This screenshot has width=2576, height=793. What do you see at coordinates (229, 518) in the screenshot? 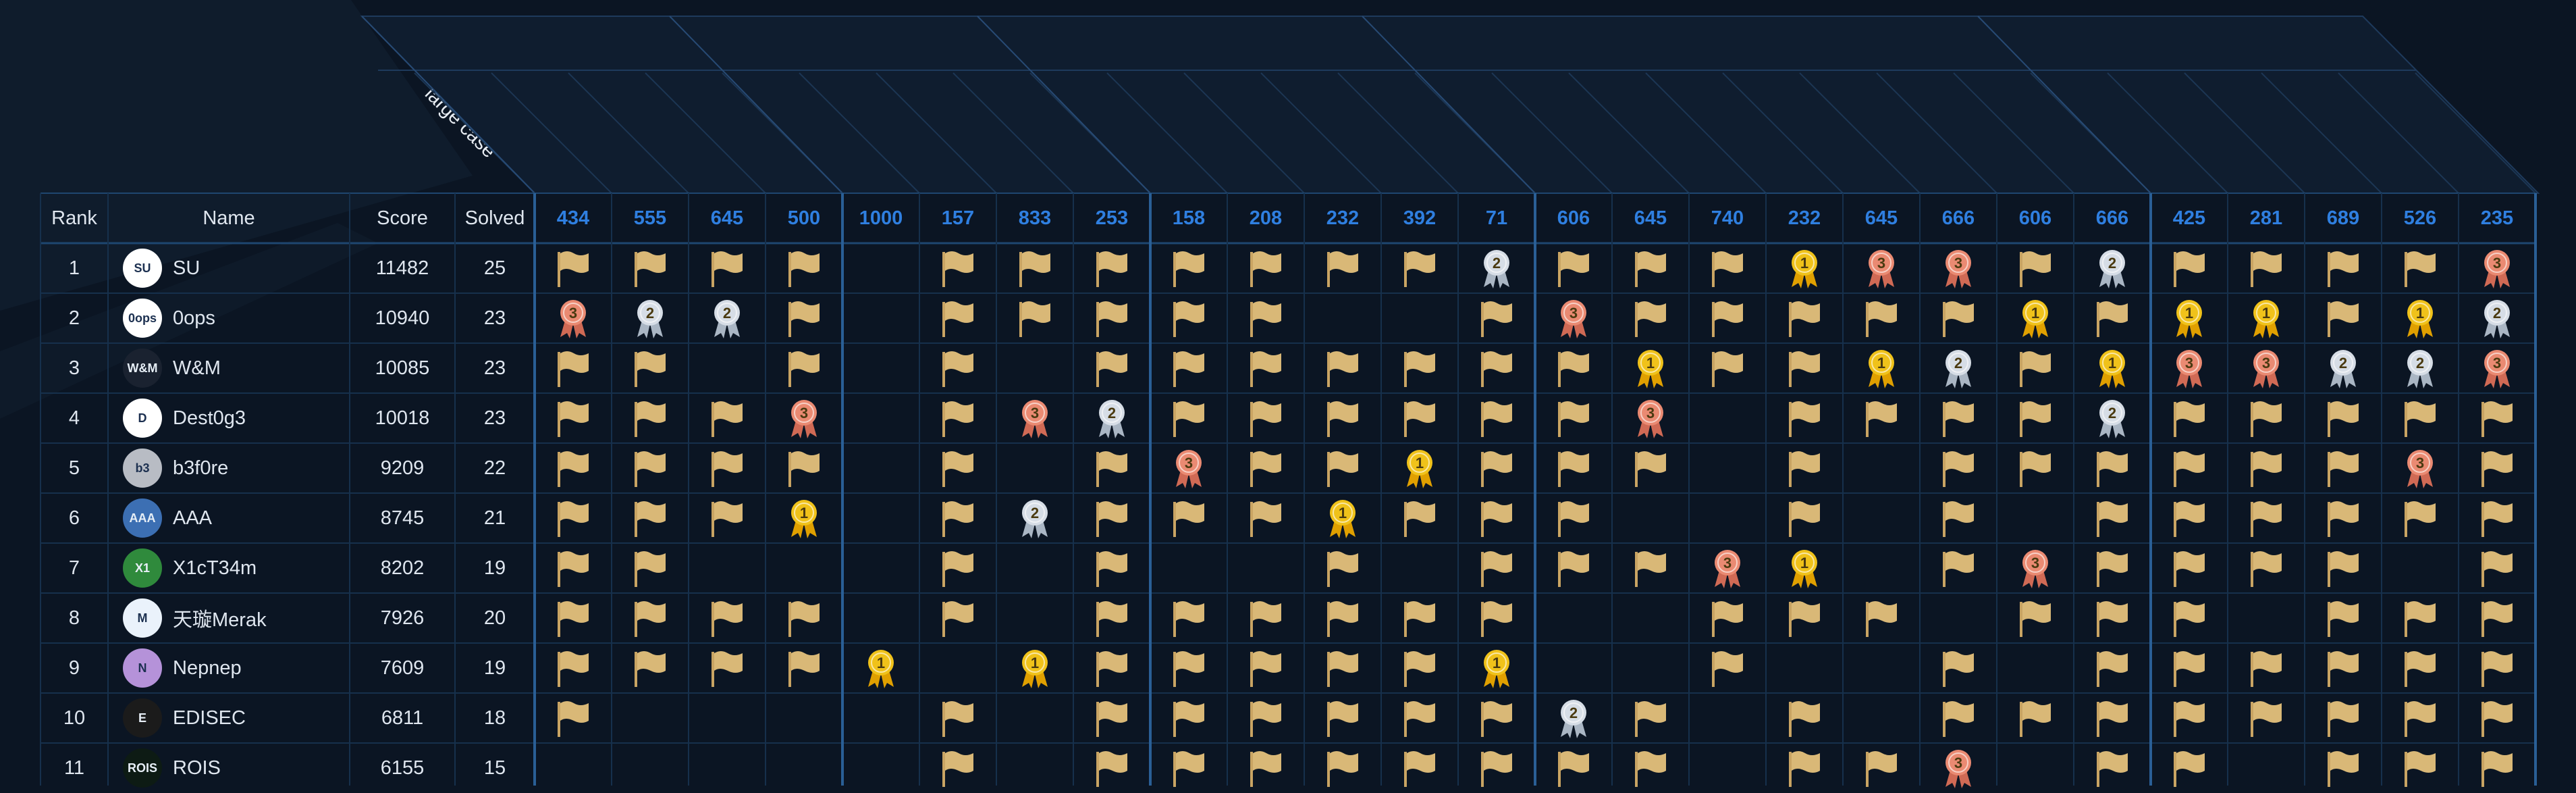
I see `team-name-cell: AAA AAA` at bounding box center [229, 518].